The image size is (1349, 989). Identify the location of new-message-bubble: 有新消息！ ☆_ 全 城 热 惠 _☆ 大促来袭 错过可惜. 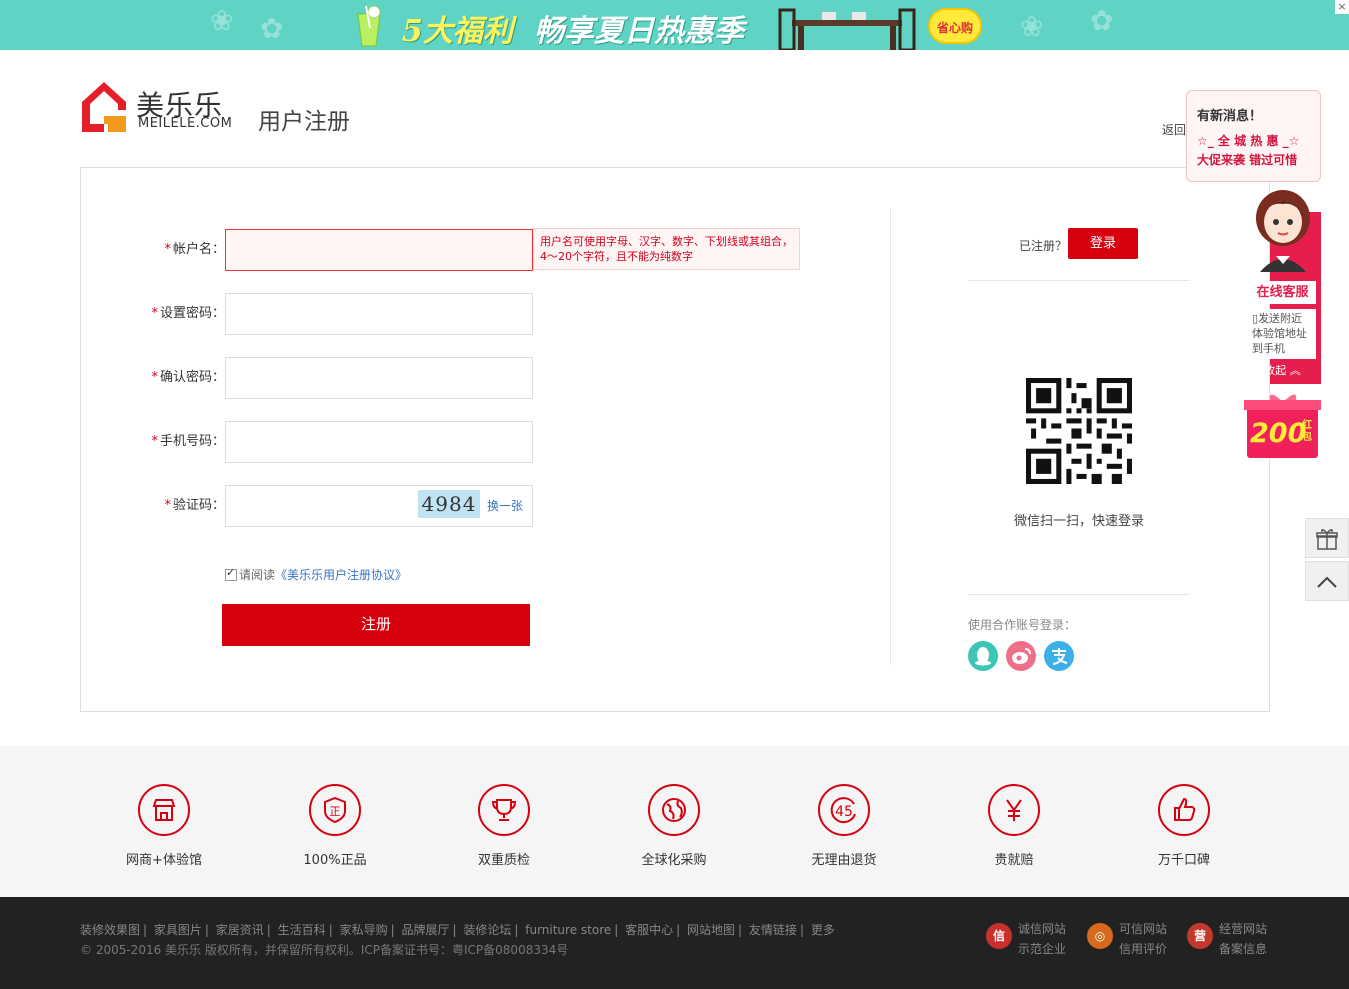
(1253, 136).